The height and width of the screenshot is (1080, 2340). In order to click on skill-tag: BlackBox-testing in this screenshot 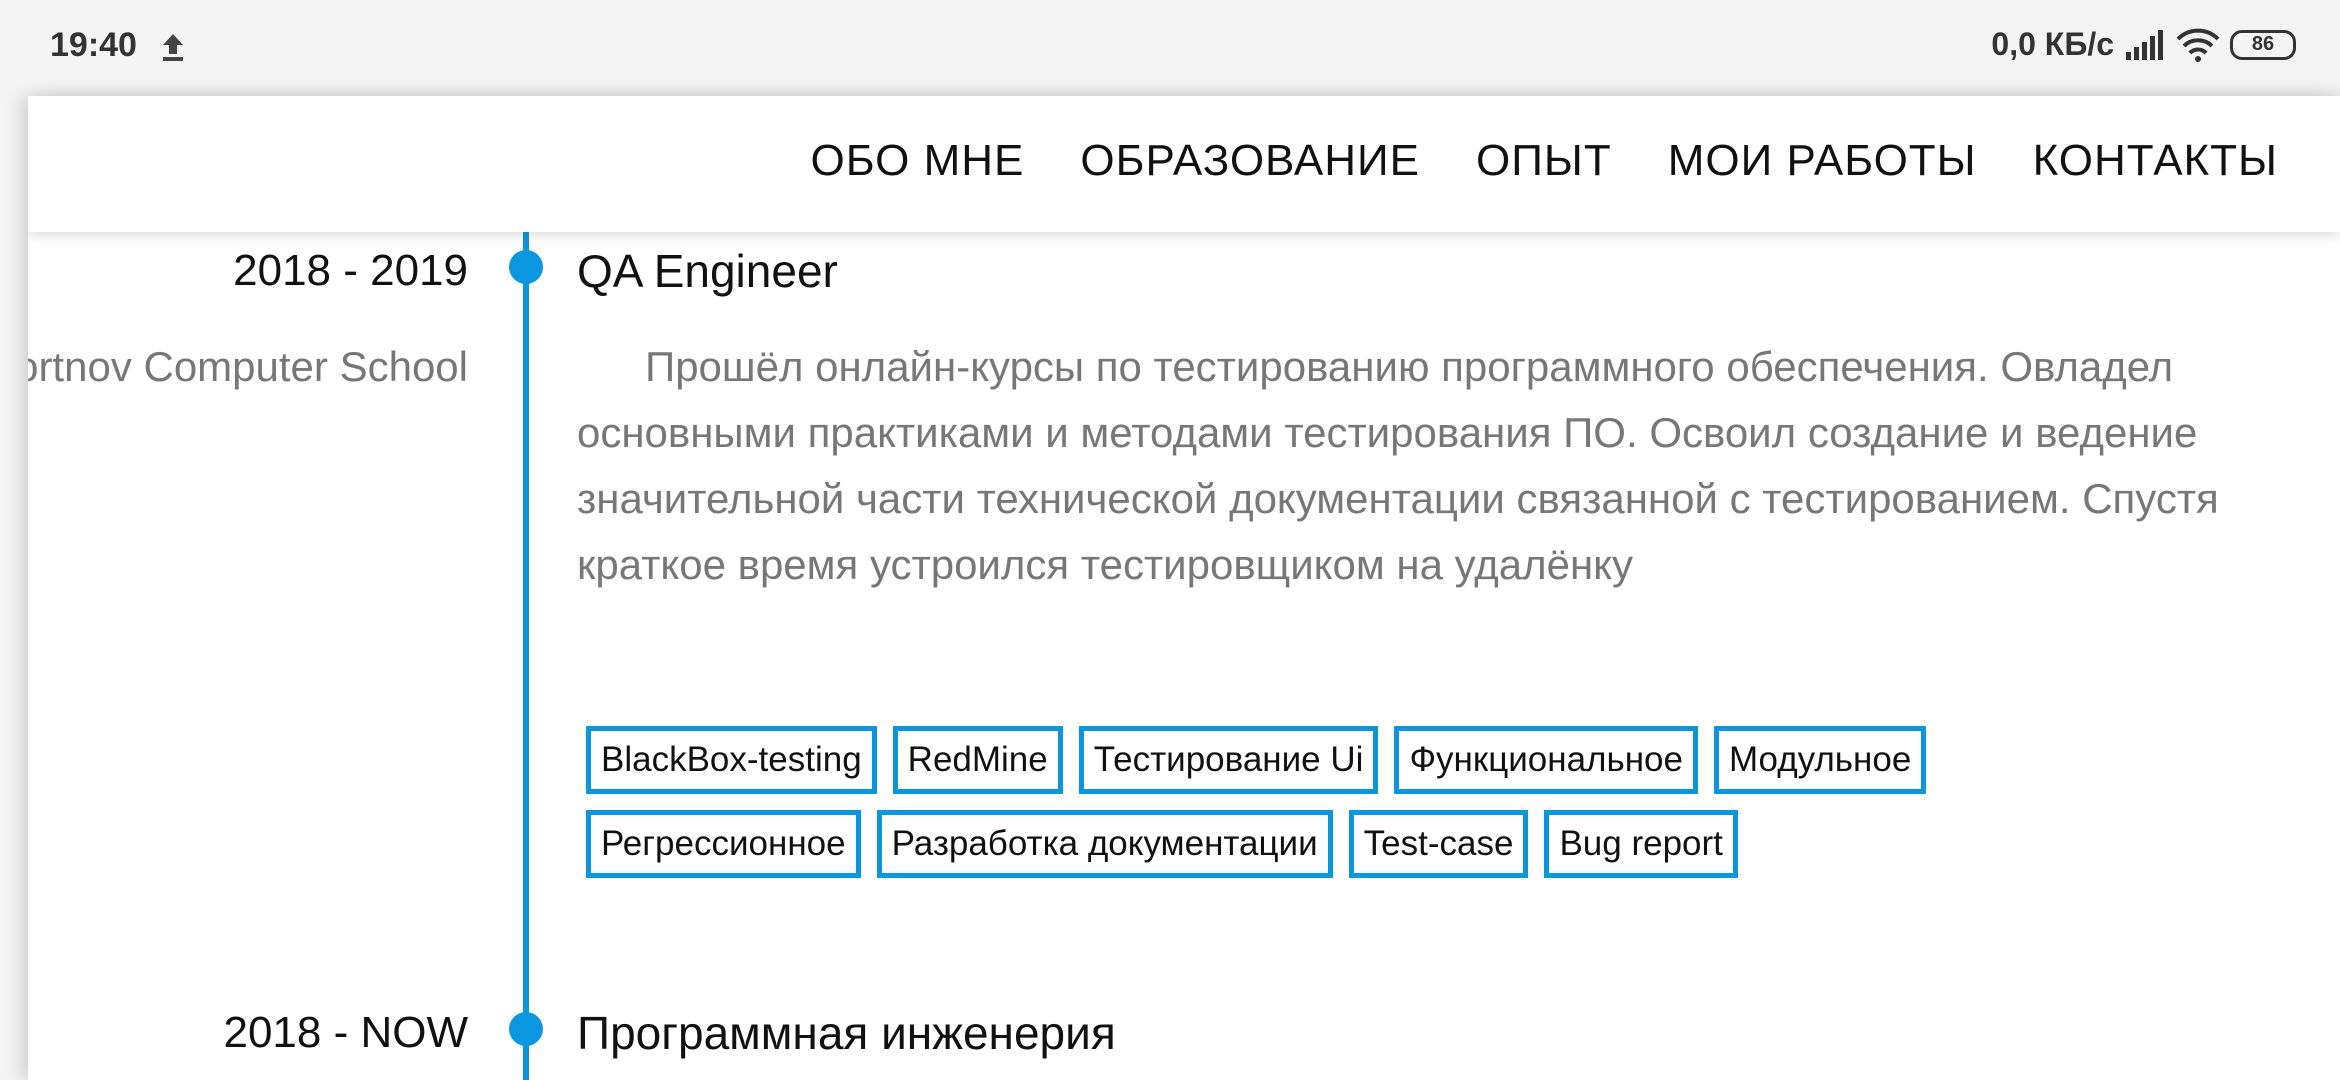, I will do `click(731, 760)`.